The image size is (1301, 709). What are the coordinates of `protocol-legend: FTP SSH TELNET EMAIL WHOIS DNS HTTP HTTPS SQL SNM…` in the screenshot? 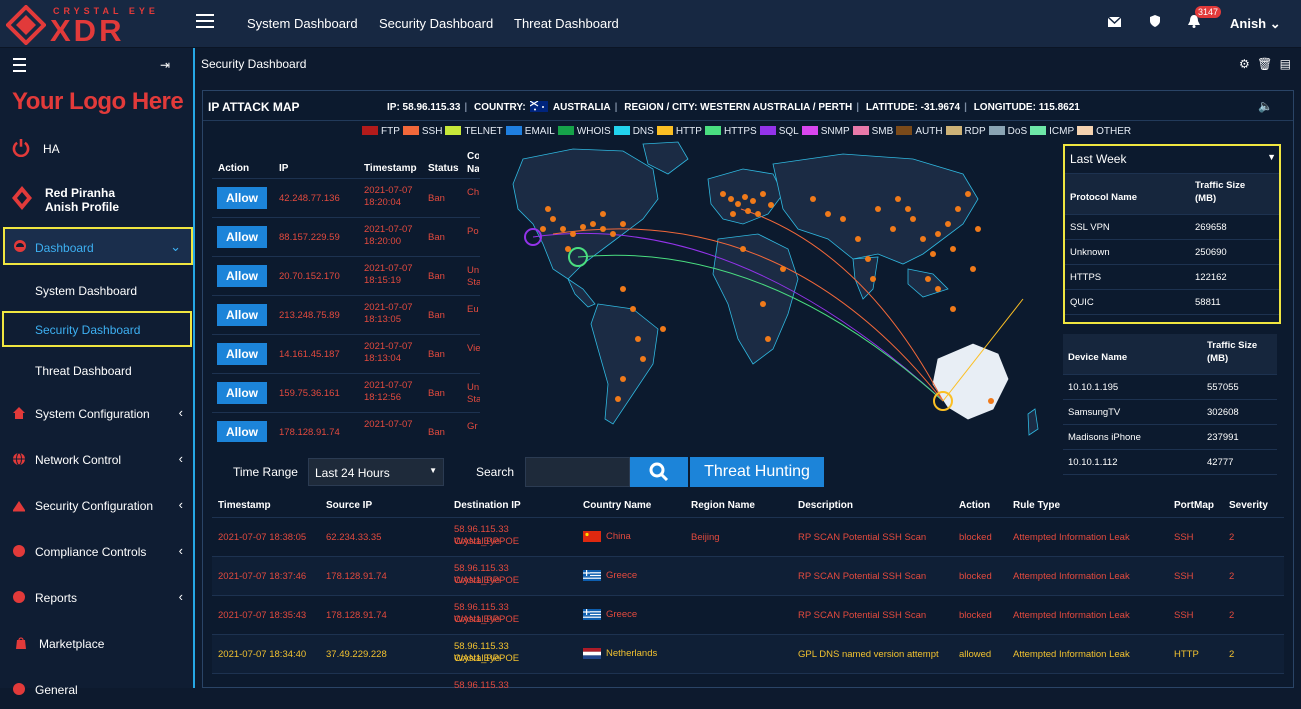 It's located at (748, 131).